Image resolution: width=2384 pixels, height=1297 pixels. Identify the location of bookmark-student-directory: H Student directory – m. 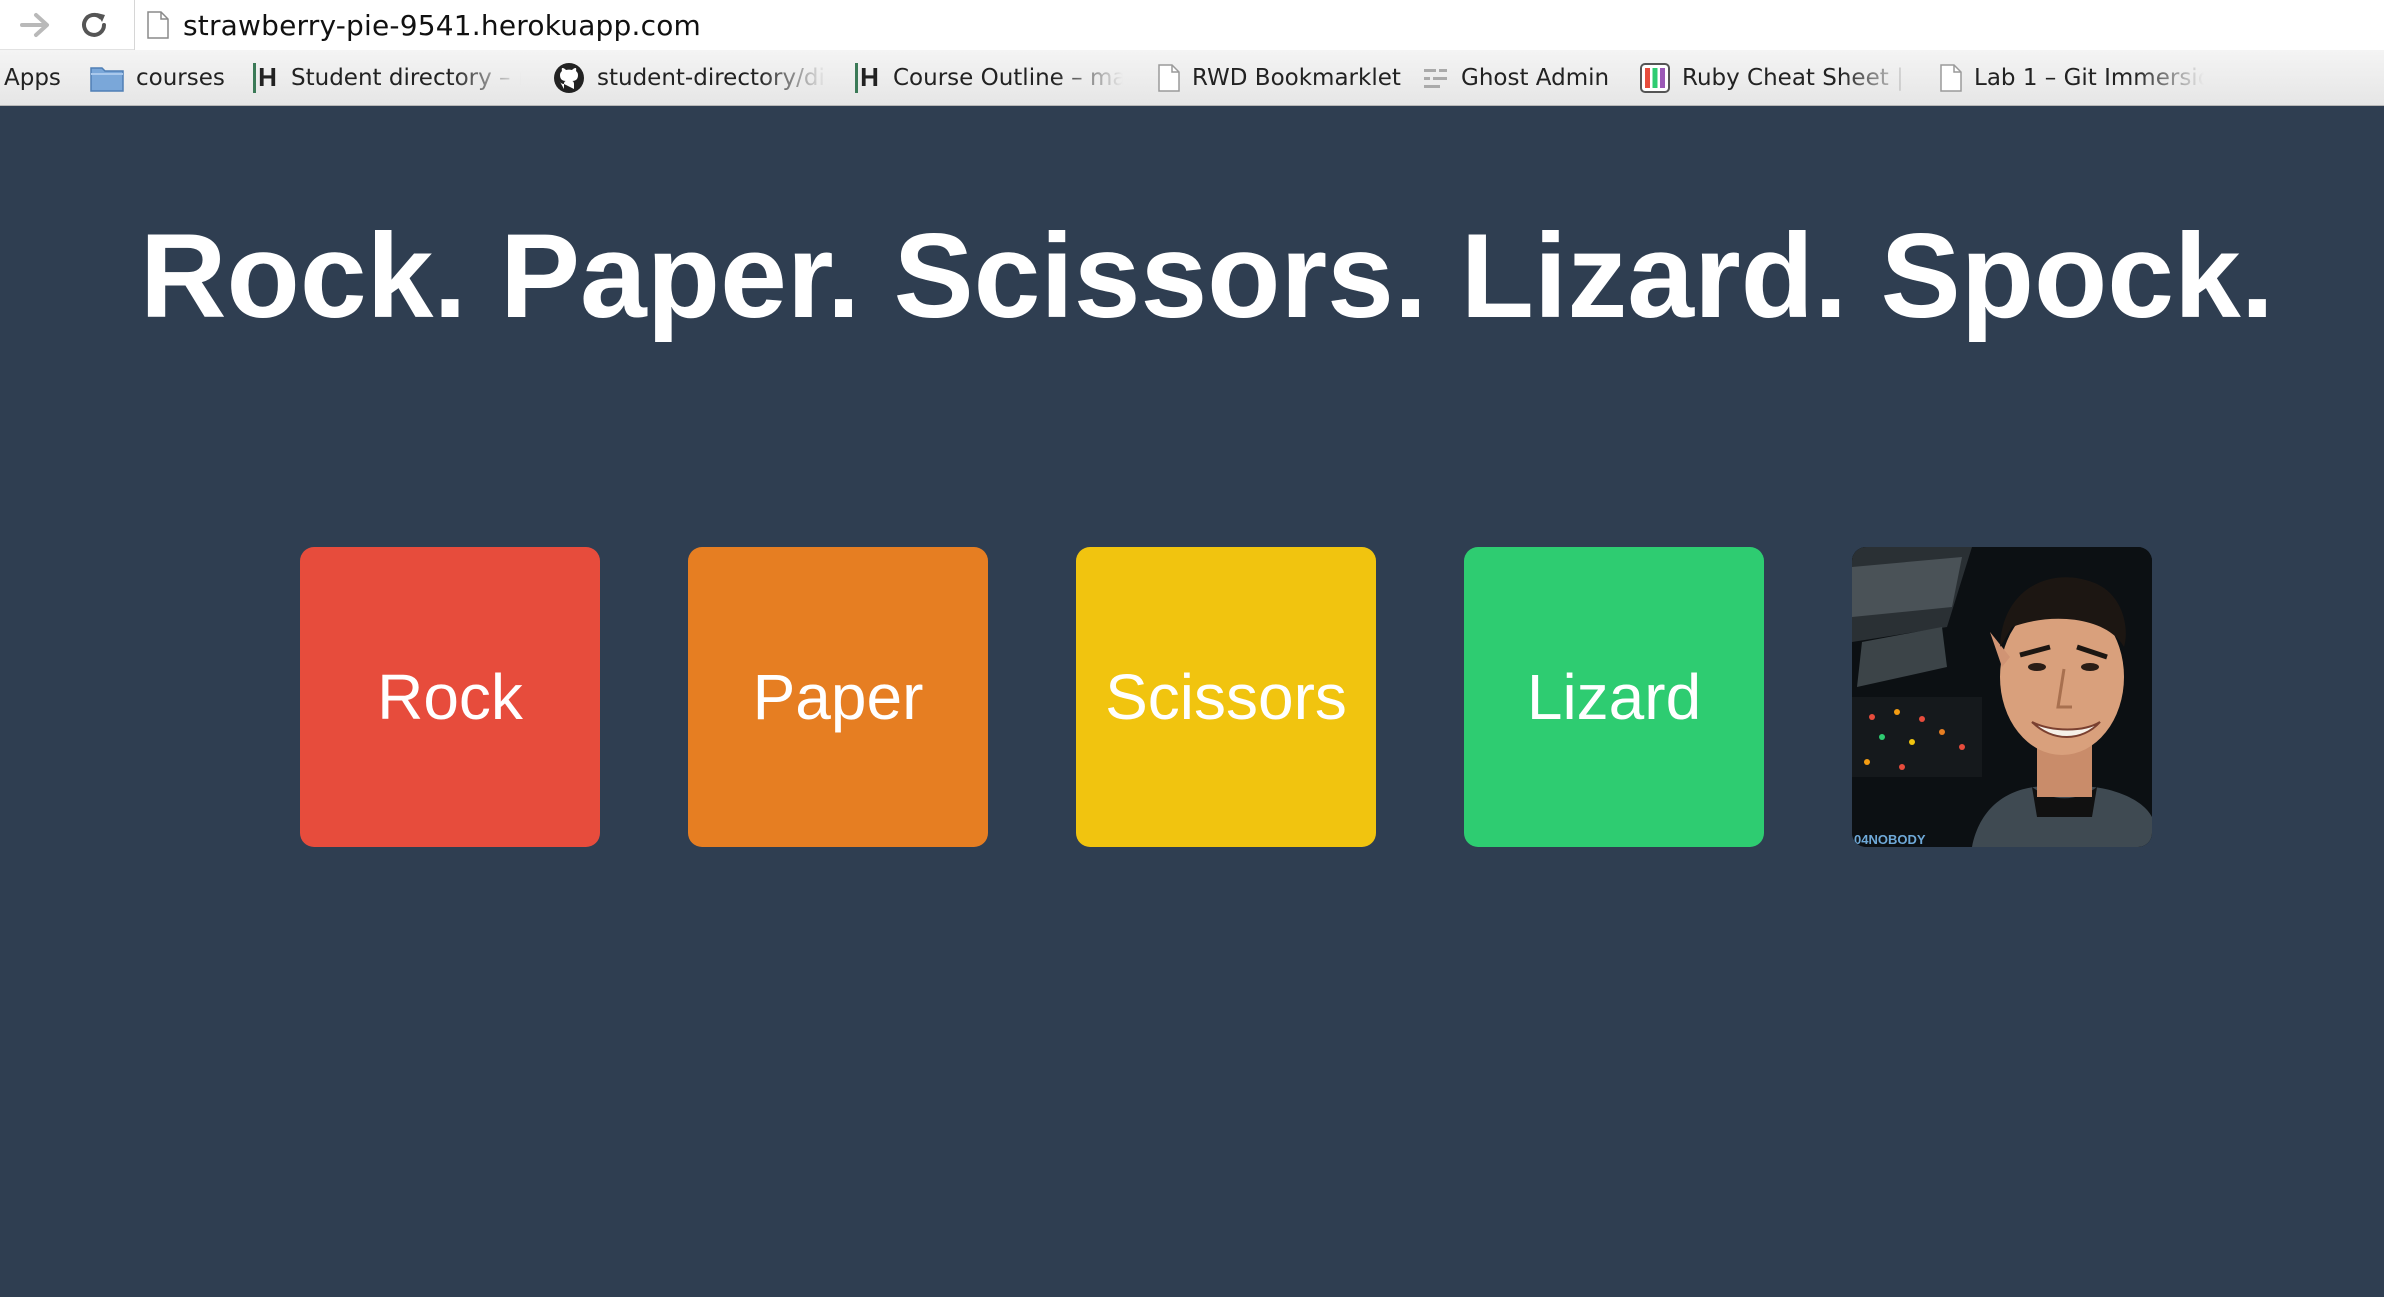
(403, 77).